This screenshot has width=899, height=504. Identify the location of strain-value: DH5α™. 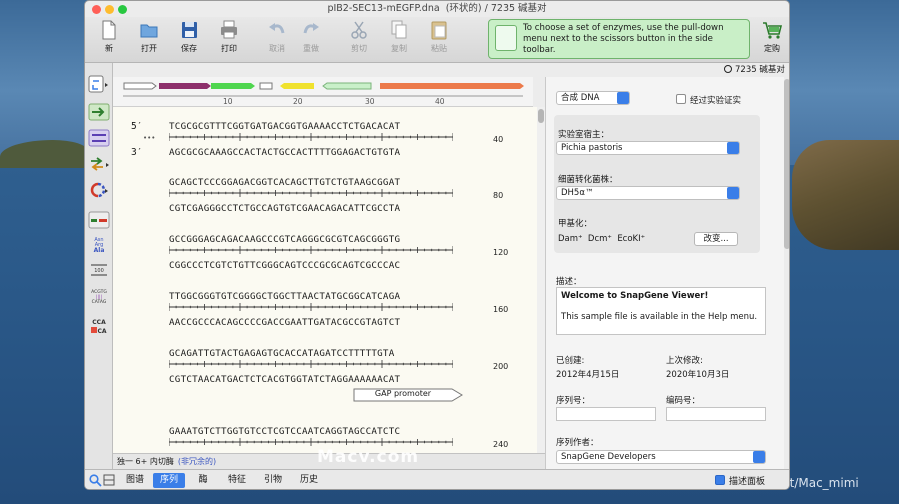
(577, 193).